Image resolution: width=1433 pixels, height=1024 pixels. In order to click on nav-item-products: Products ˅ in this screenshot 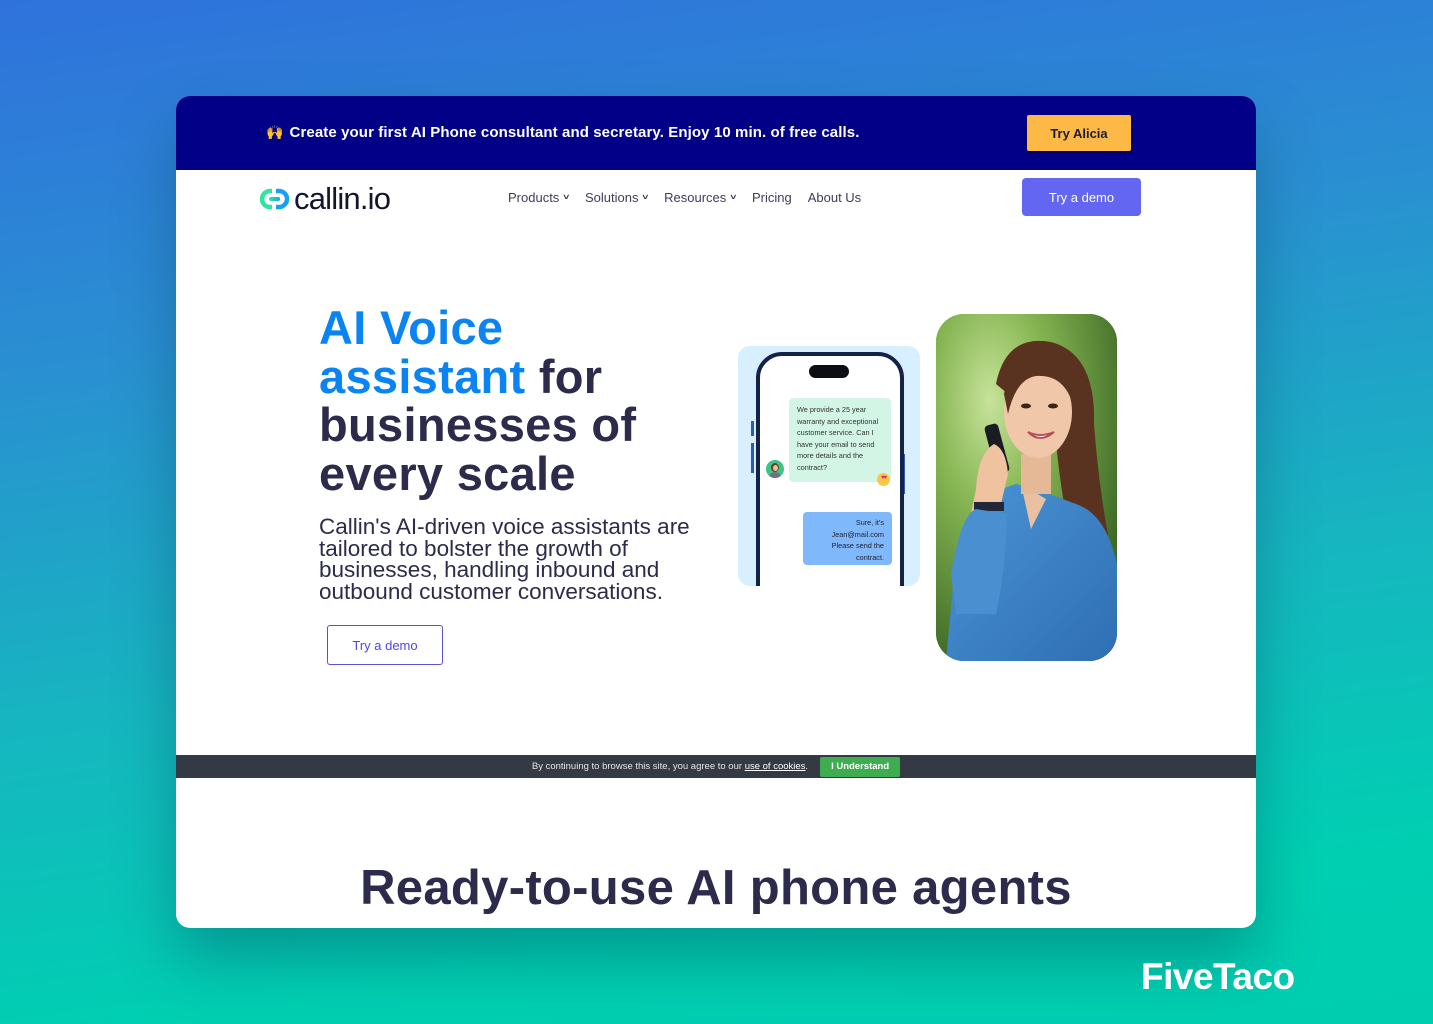, I will do `click(539, 197)`.